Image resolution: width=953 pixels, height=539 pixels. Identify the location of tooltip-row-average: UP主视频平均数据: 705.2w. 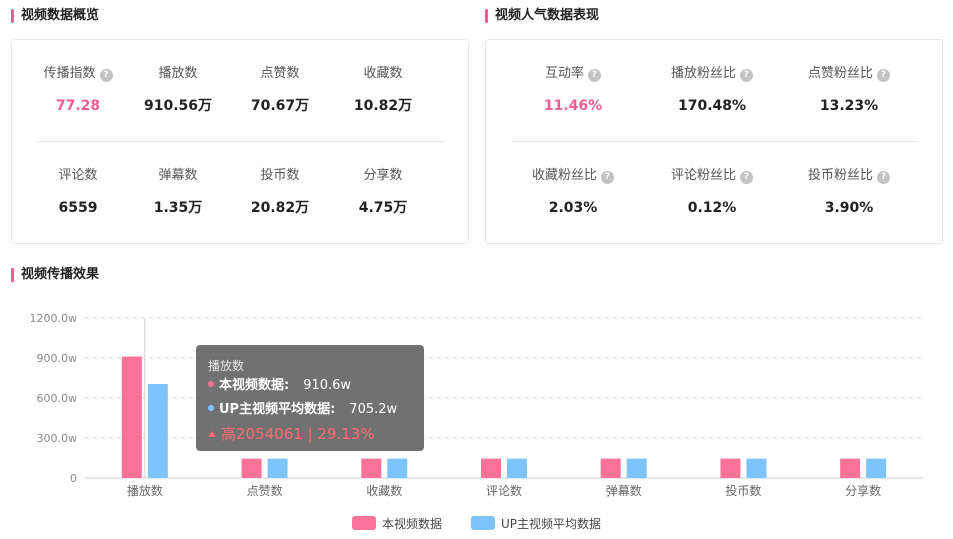
(310, 410).